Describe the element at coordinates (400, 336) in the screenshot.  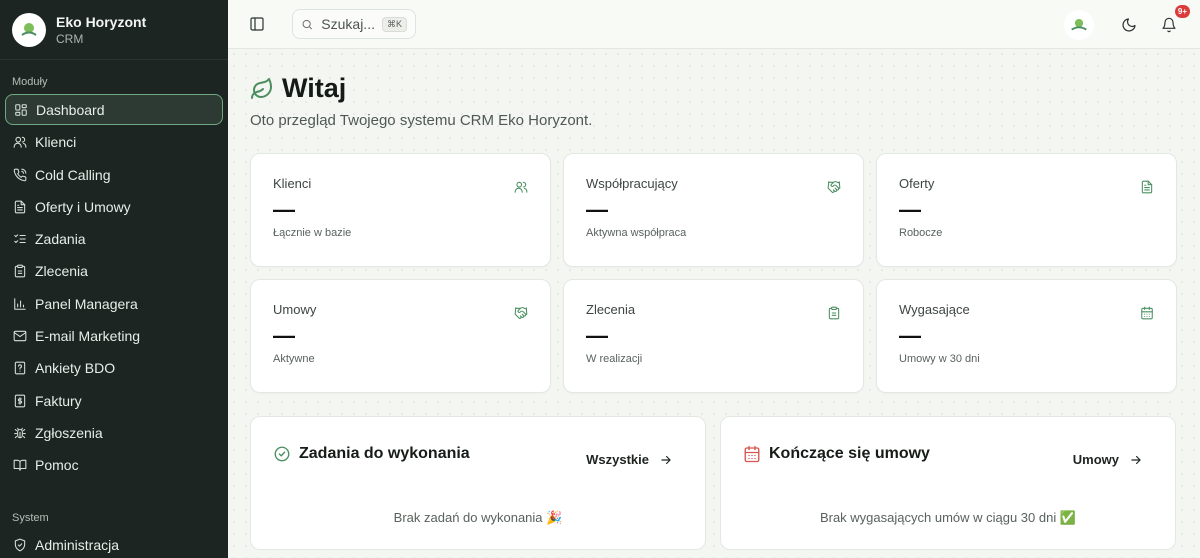
I see `stat-card-umowy: Umowy — Aktywne` at that location.